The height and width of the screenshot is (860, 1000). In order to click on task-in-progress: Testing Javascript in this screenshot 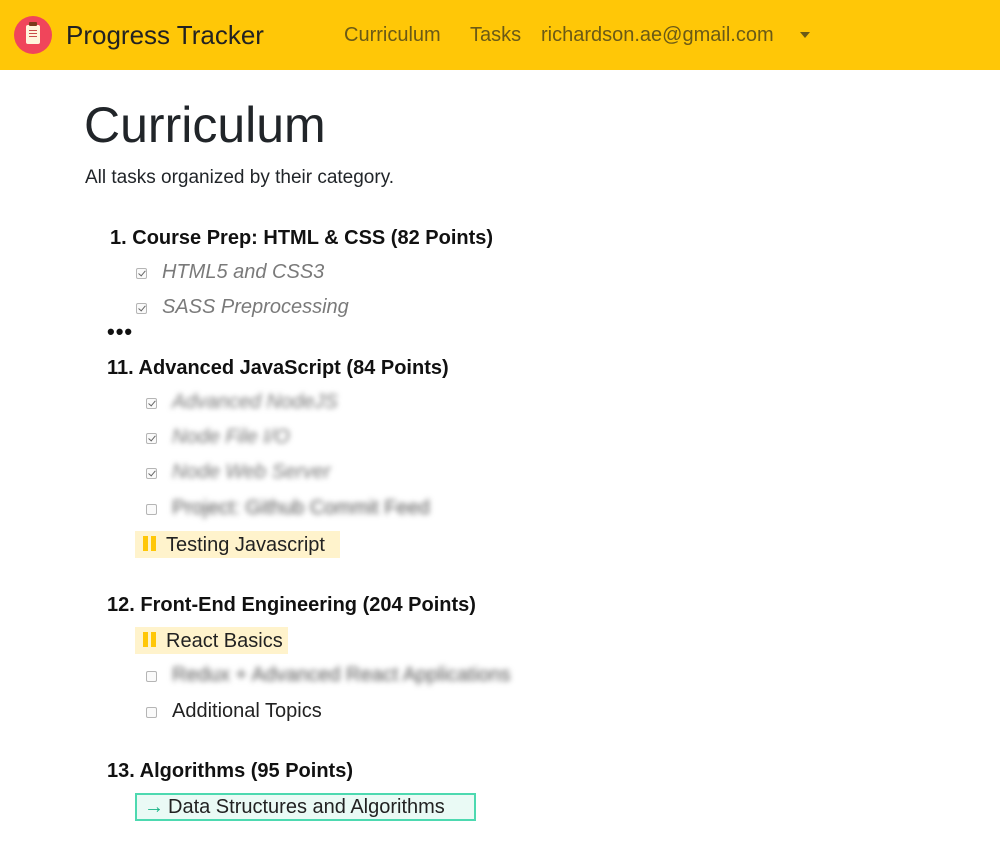, I will do `click(237, 544)`.